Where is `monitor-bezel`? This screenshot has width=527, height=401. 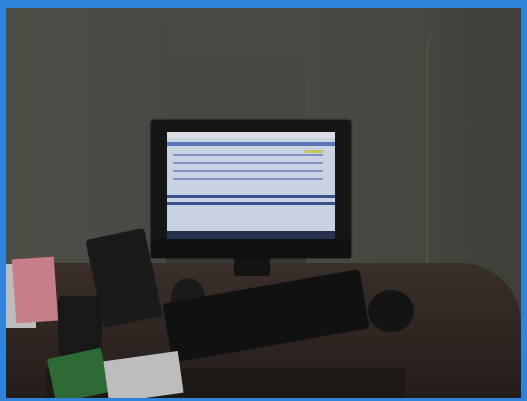 monitor-bezel is located at coordinates (251, 248).